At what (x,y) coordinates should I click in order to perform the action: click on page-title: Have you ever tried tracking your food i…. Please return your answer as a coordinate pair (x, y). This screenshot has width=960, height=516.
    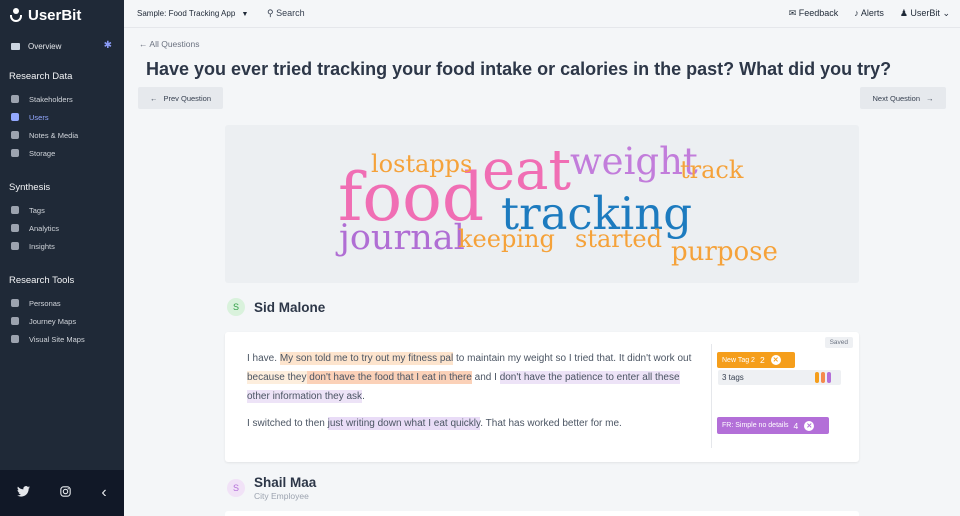
    Looking at the image, I should click on (519, 69).